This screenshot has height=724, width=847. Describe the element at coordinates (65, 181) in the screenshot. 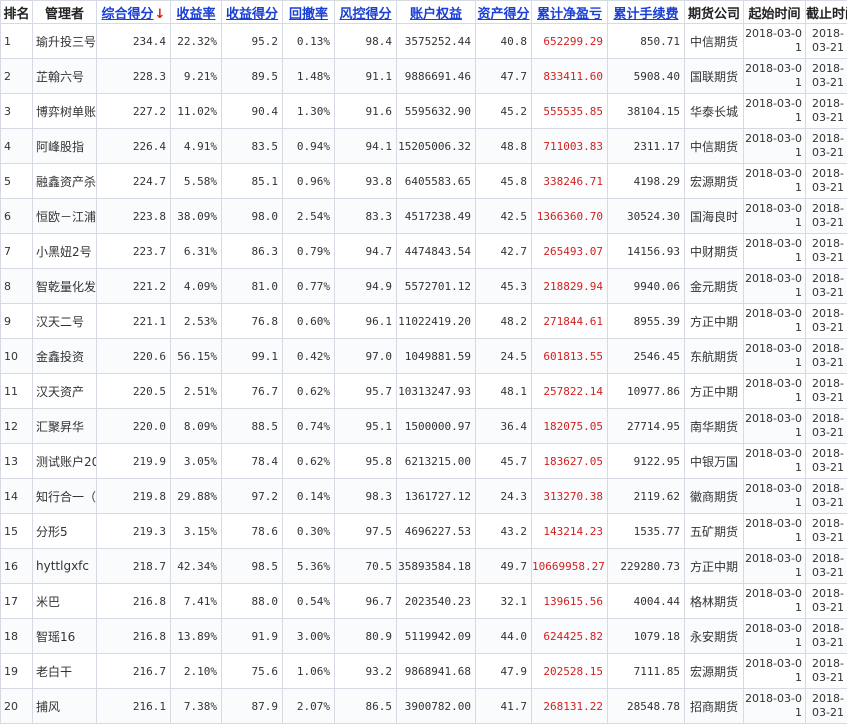

I see `cell-manager: 融鑫资产杀` at that location.